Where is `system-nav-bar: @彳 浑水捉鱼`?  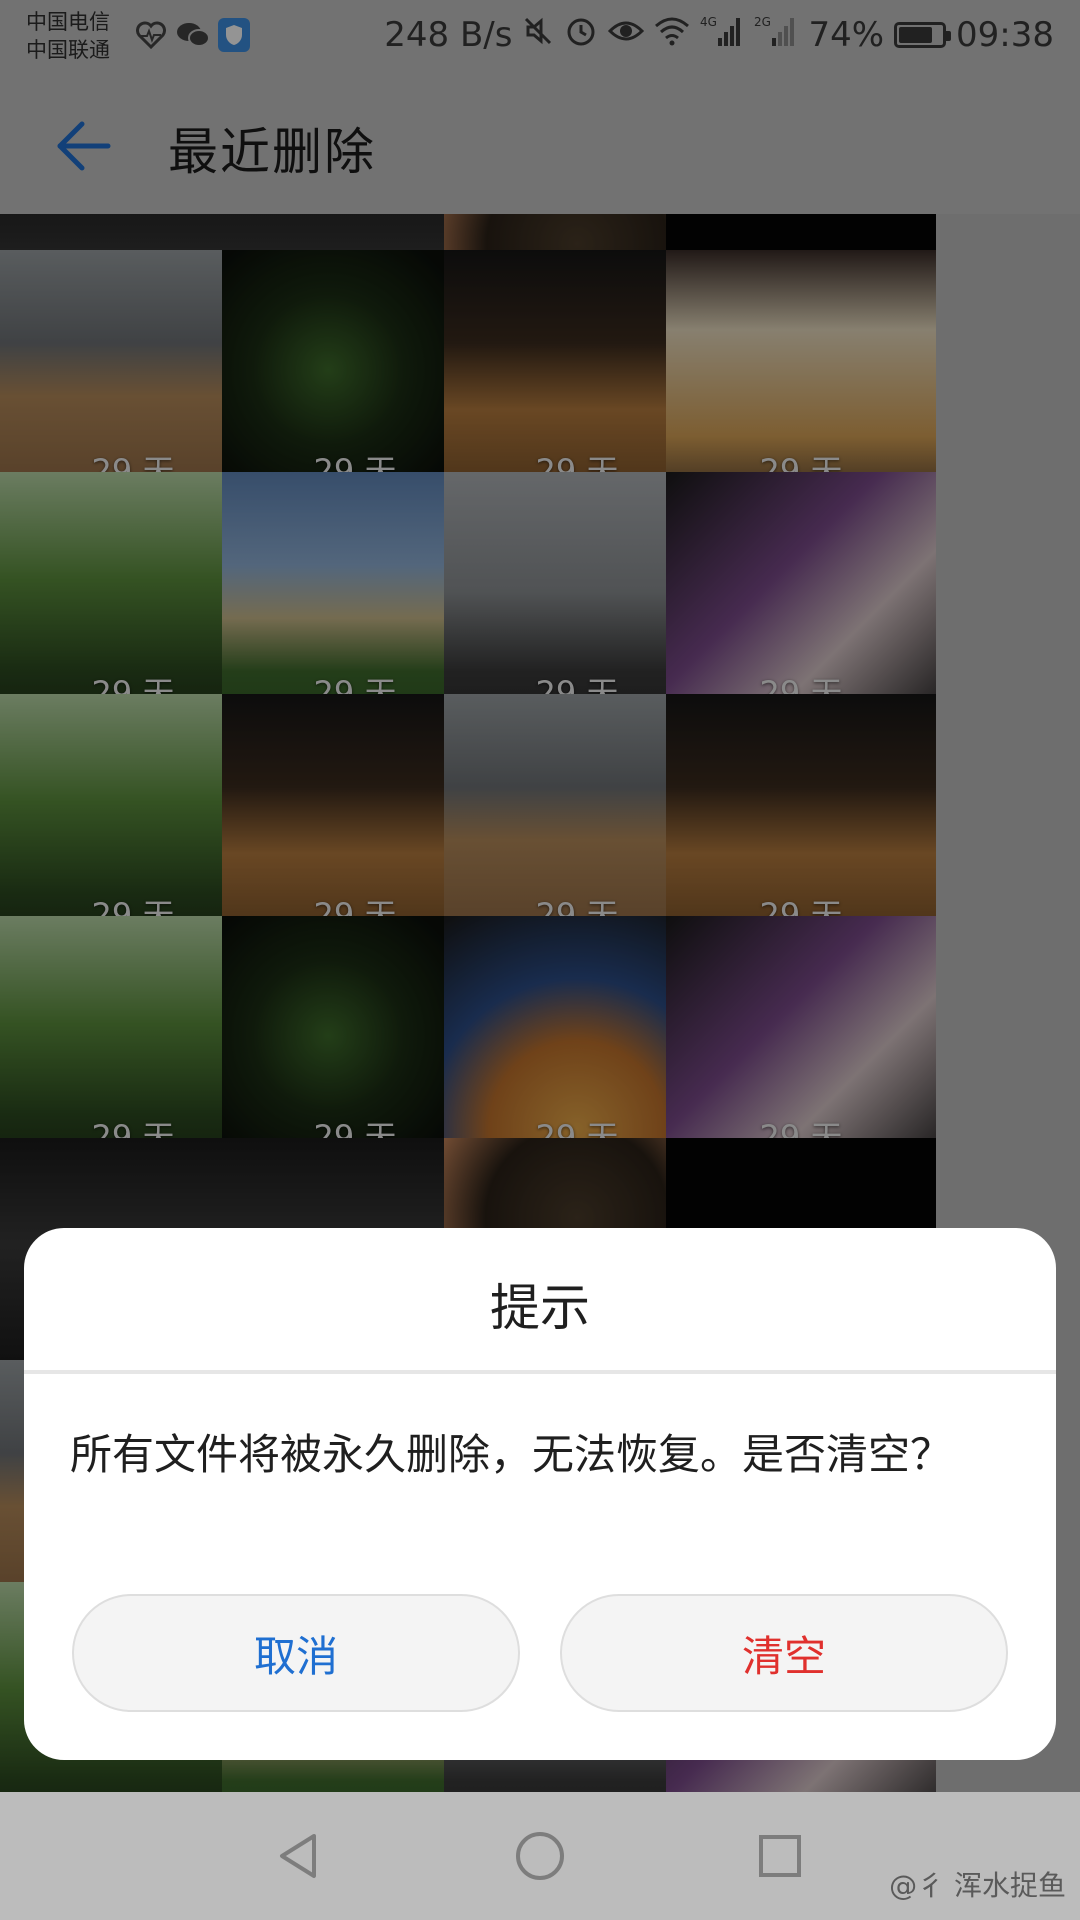
system-nav-bar: @彳 浑水捉鱼 is located at coordinates (540, 1856).